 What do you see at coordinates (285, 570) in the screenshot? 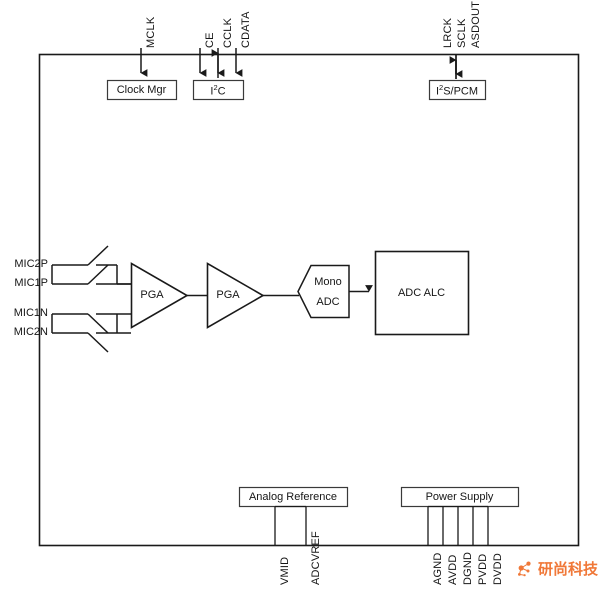
I see `pin-label-vmid: VMID` at bounding box center [285, 570].